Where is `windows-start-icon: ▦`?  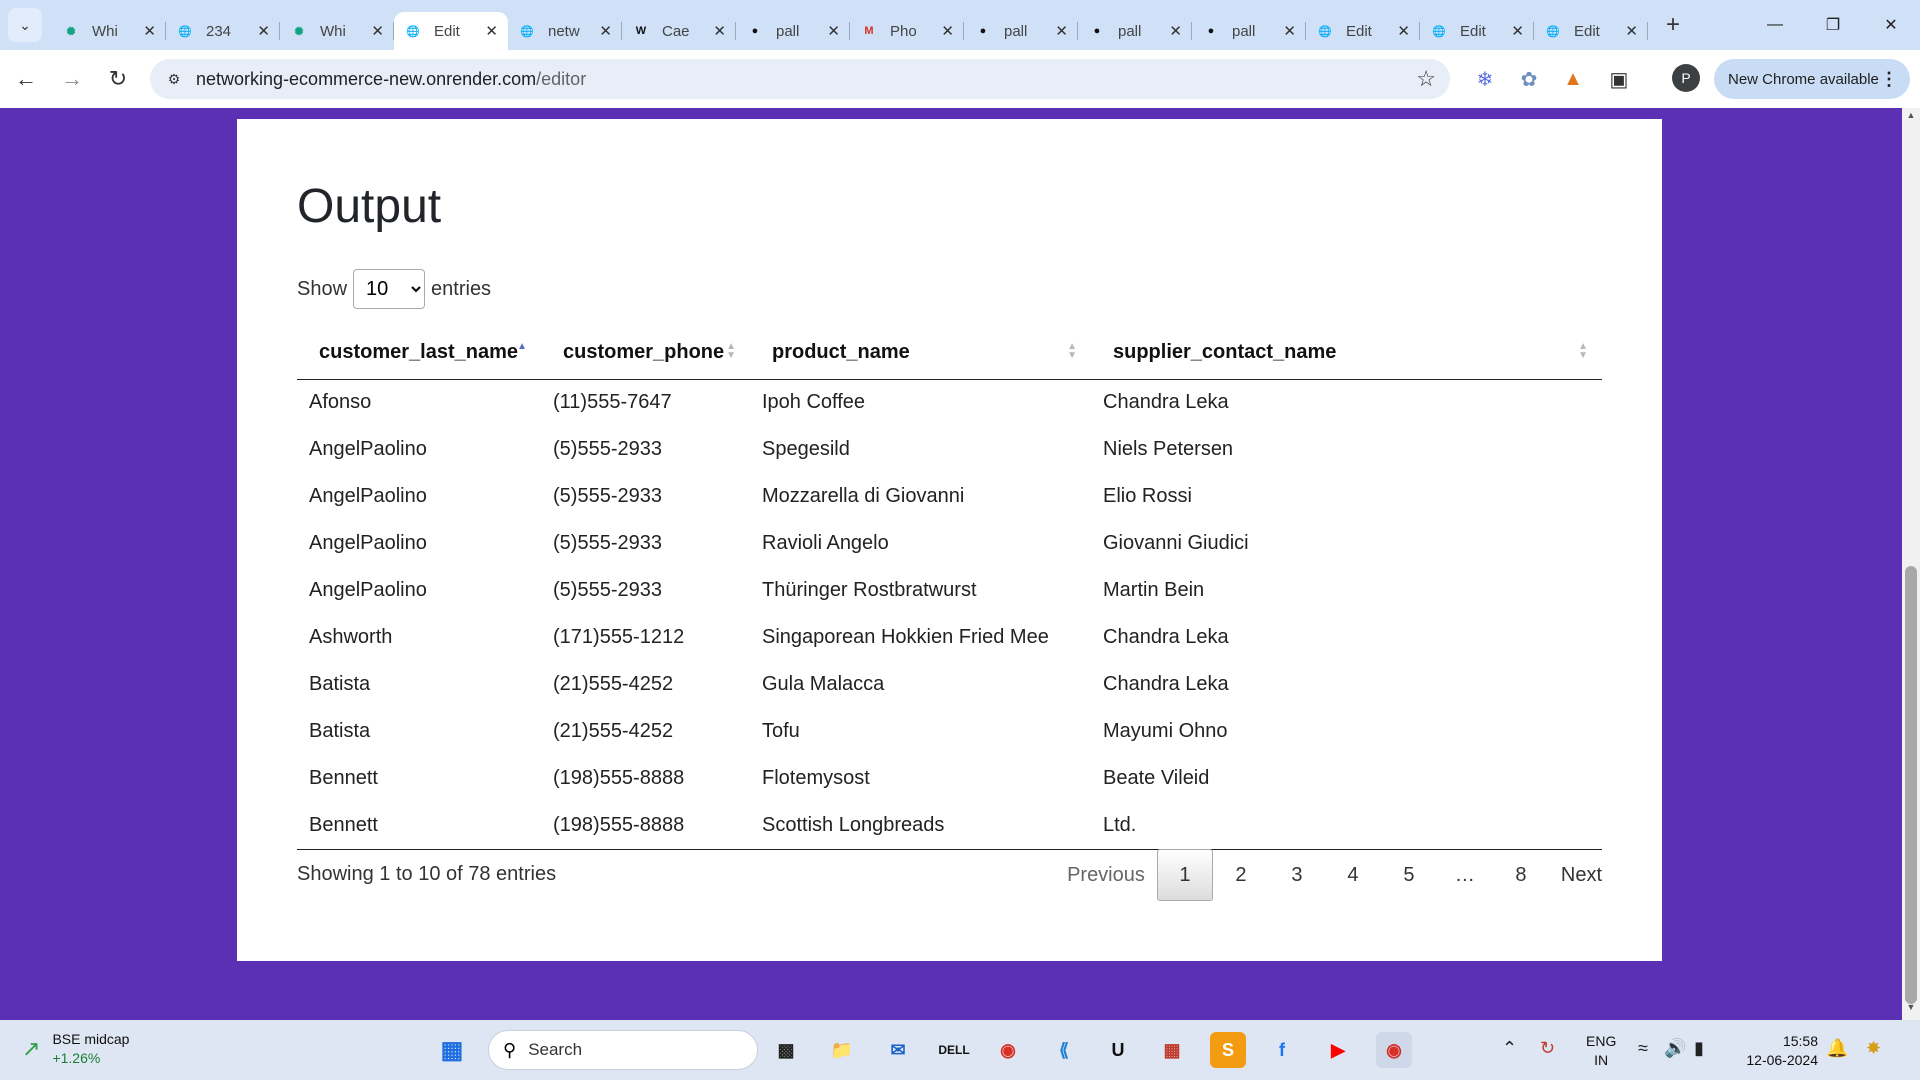 windows-start-icon: ▦ is located at coordinates (452, 1050).